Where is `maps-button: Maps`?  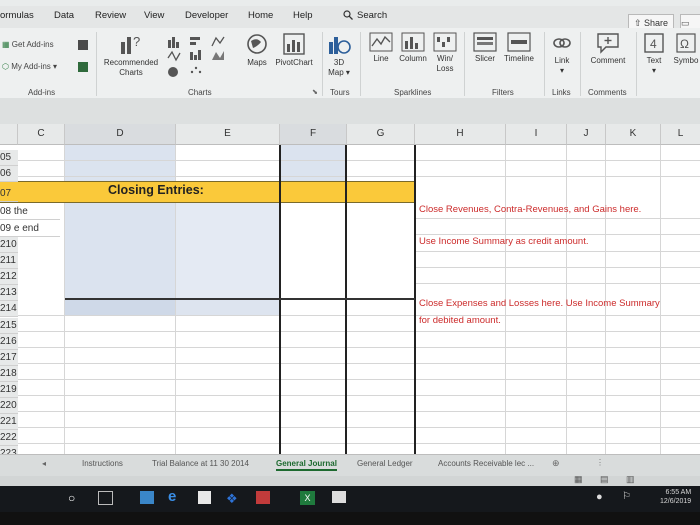
maps-button: Maps is located at coordinates (257, 50).